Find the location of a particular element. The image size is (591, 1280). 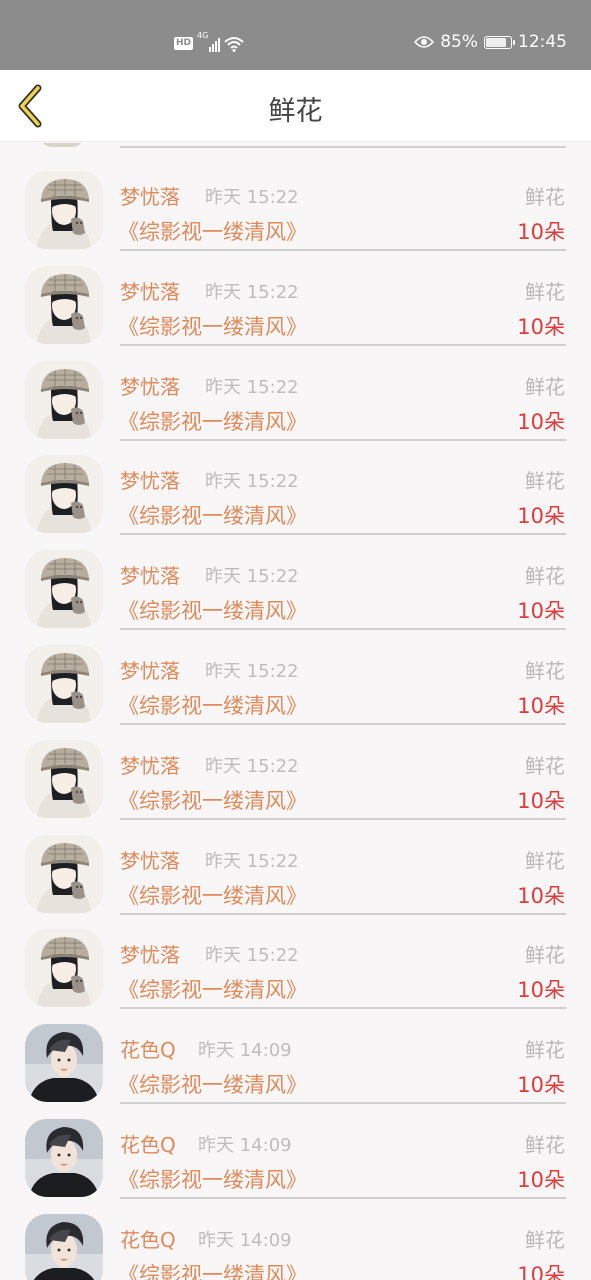

battery-icon is located at coordinates (499, 42).